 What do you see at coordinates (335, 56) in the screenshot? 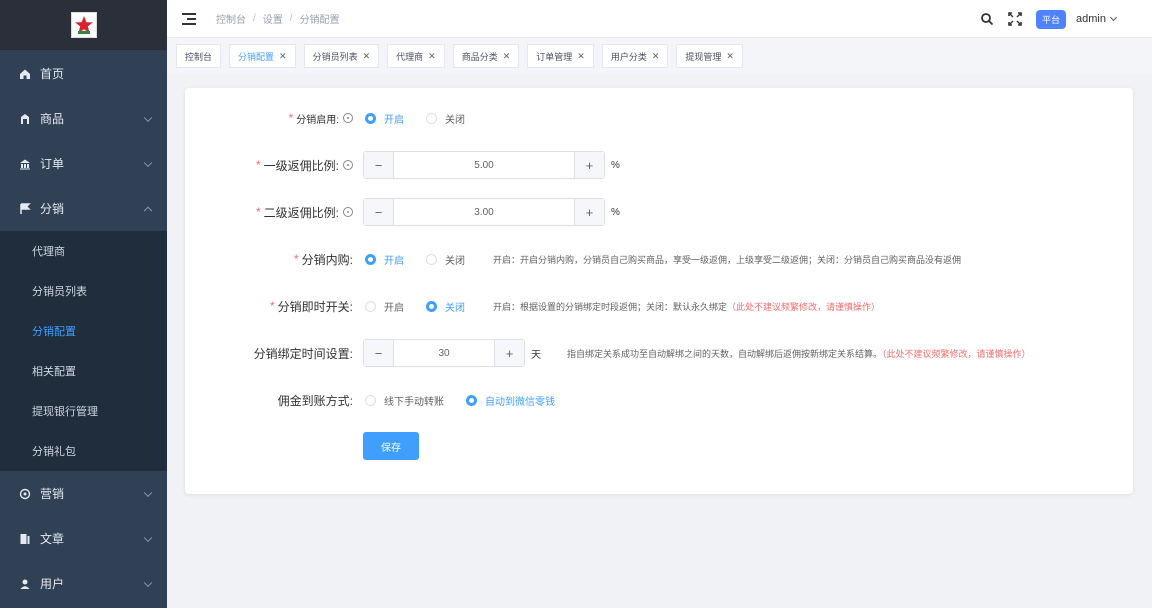
I see `tag-label: 分销员列表` at bounding box center [335, 56].